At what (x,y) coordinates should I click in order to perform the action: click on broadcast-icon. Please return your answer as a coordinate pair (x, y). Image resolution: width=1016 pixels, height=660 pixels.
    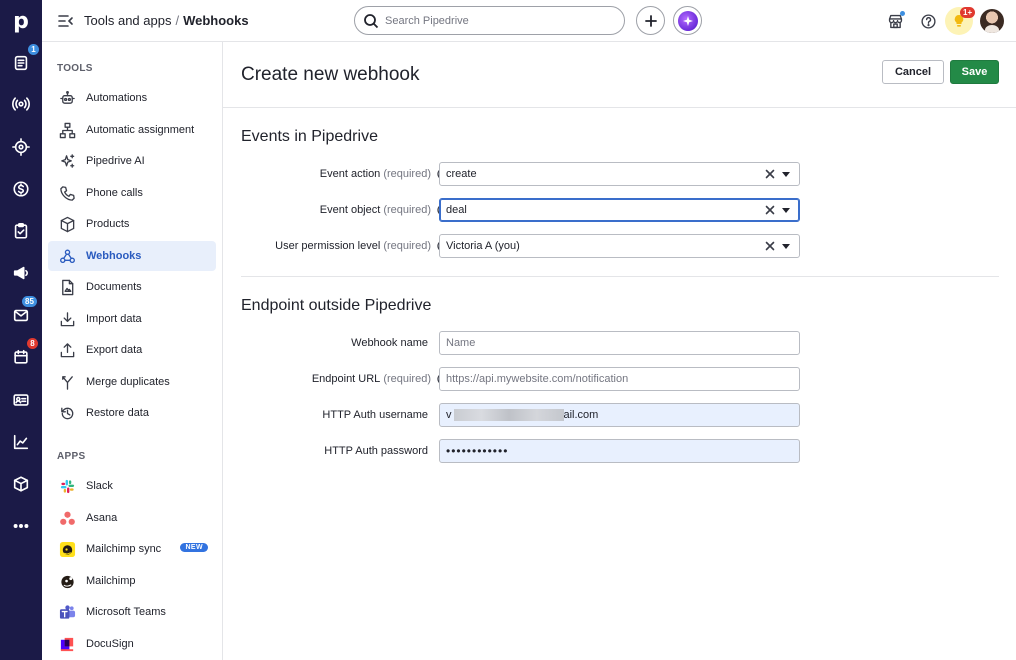
    Looking at the image, I should click on (21, 104).